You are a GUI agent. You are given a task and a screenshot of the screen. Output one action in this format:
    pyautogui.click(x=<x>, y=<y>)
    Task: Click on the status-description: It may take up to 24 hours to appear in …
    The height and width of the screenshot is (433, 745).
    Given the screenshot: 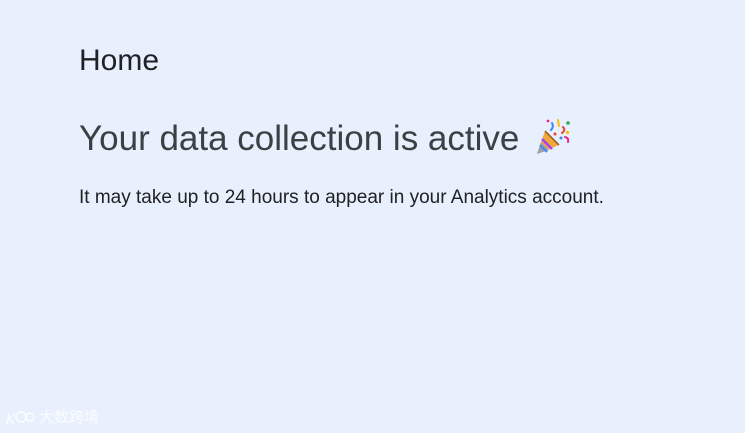 What is the action you would take?
    pyautogui.click(x=341, y=197)
    